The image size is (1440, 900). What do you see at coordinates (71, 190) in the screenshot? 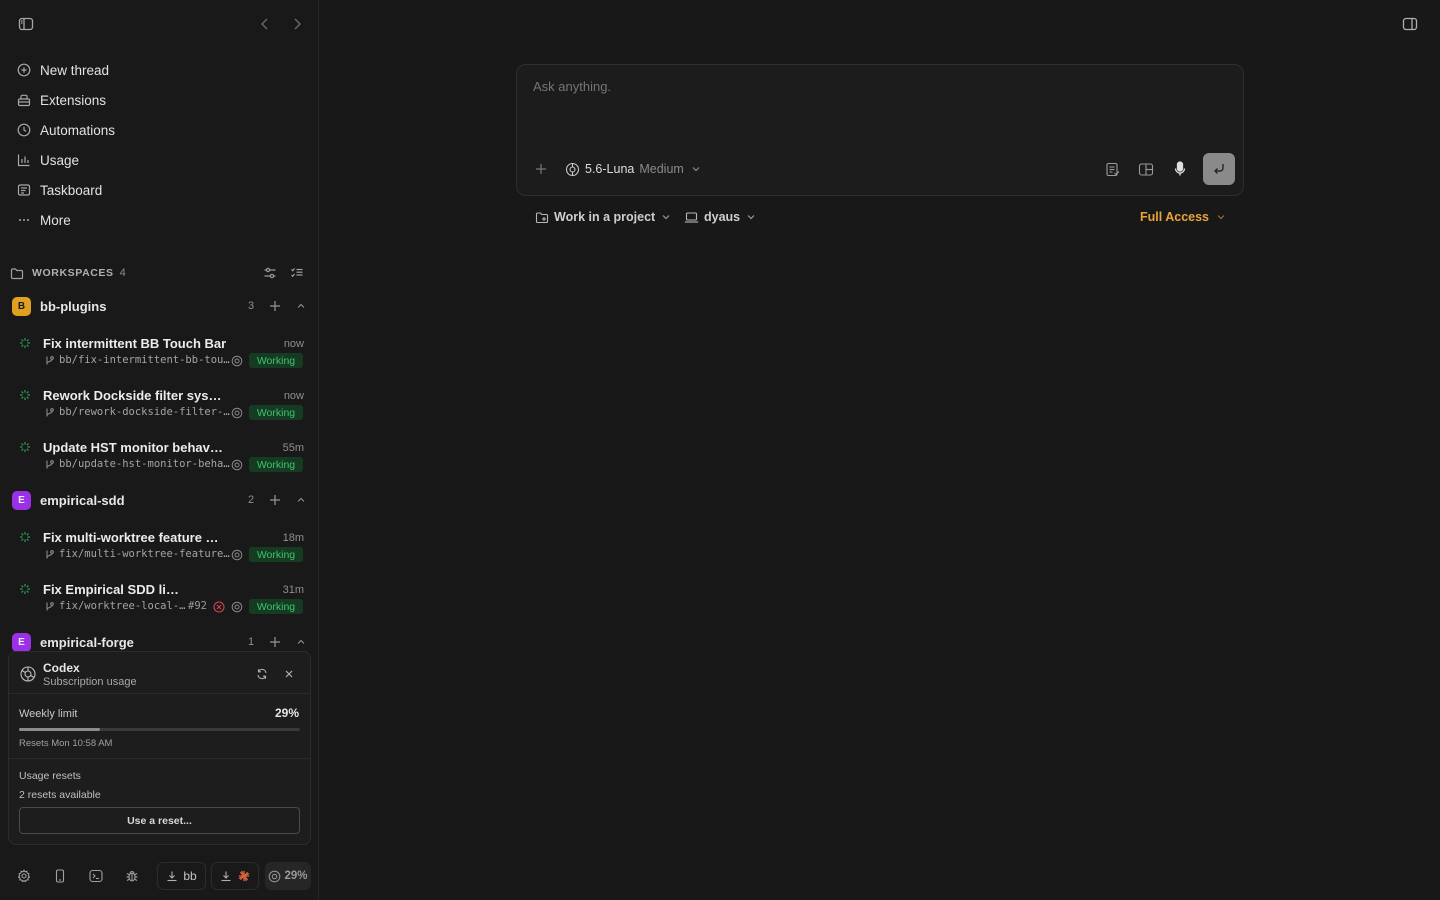
I see `nav-label: Taskboard` at bounding box center [71, 190].